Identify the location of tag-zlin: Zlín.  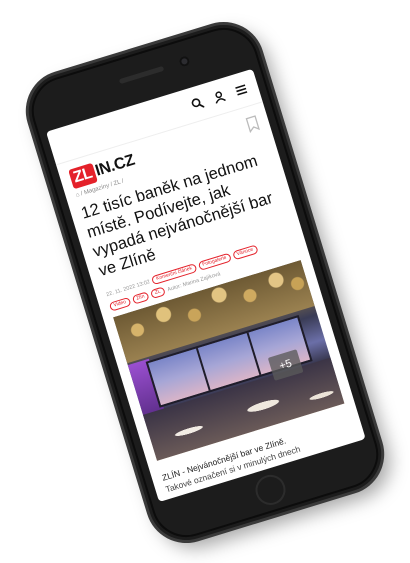
(140, 298).